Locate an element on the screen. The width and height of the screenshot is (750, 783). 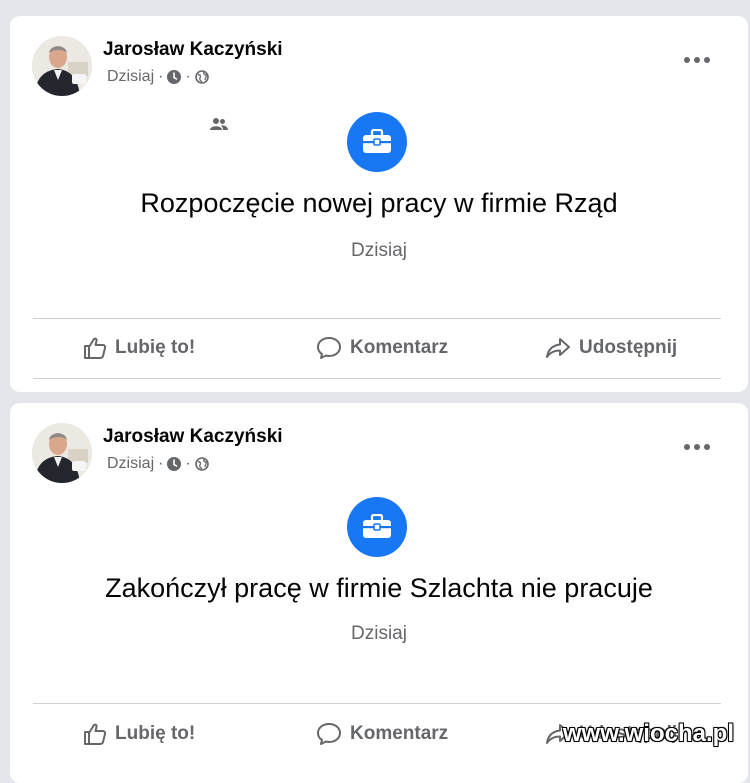
people-icon is located at coordinates (219, 126).